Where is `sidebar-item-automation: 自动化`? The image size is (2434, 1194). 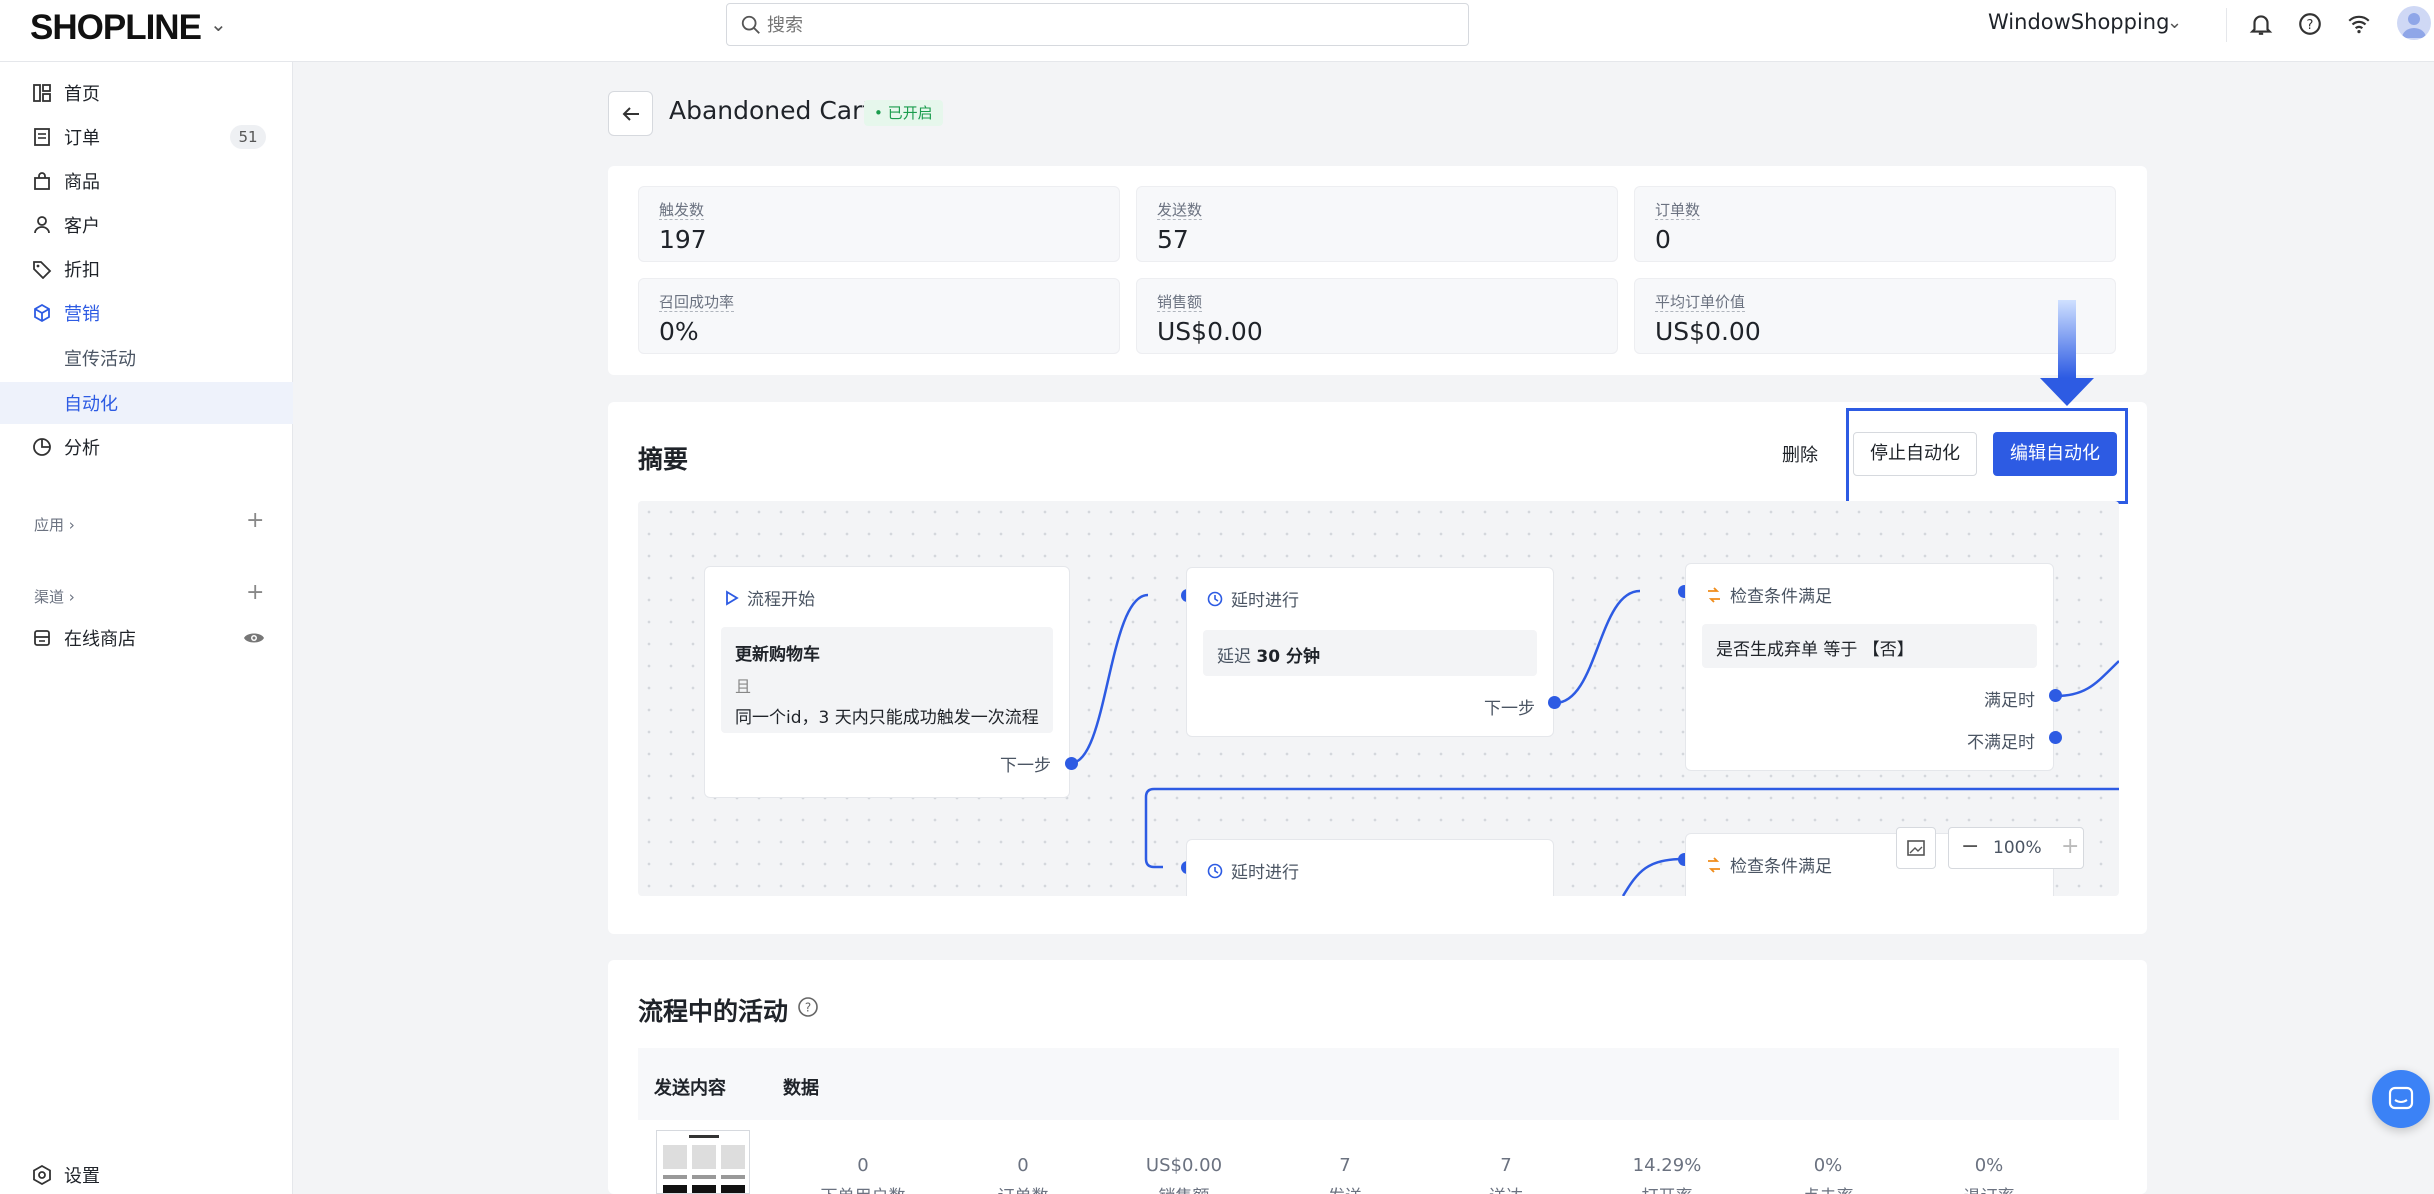
sidebar-item-automation: 自动化 is located at coordinates (146, 403).